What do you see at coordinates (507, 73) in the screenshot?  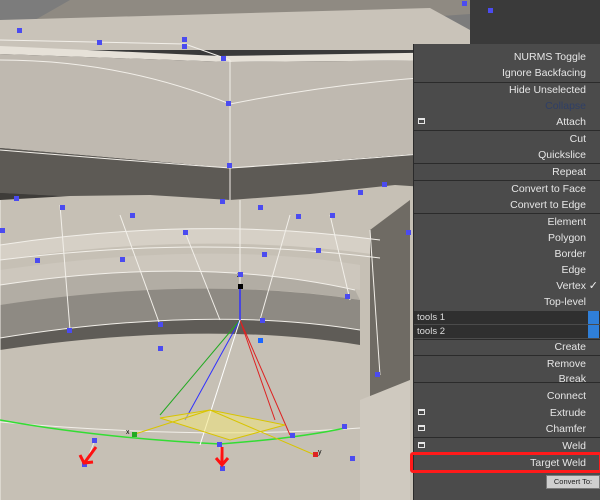 I see `menu-item-ignore-backfacing: Ignore Backfacing` at bounding box center [507, 73].